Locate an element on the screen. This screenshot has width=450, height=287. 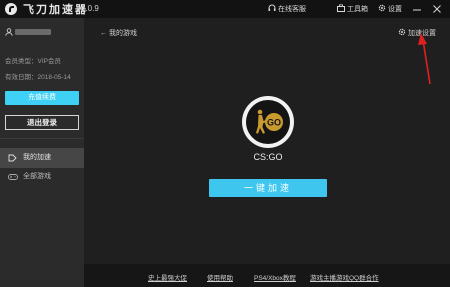
sidebar-item-label: 我的加速 is located at coordinates (37, 157).